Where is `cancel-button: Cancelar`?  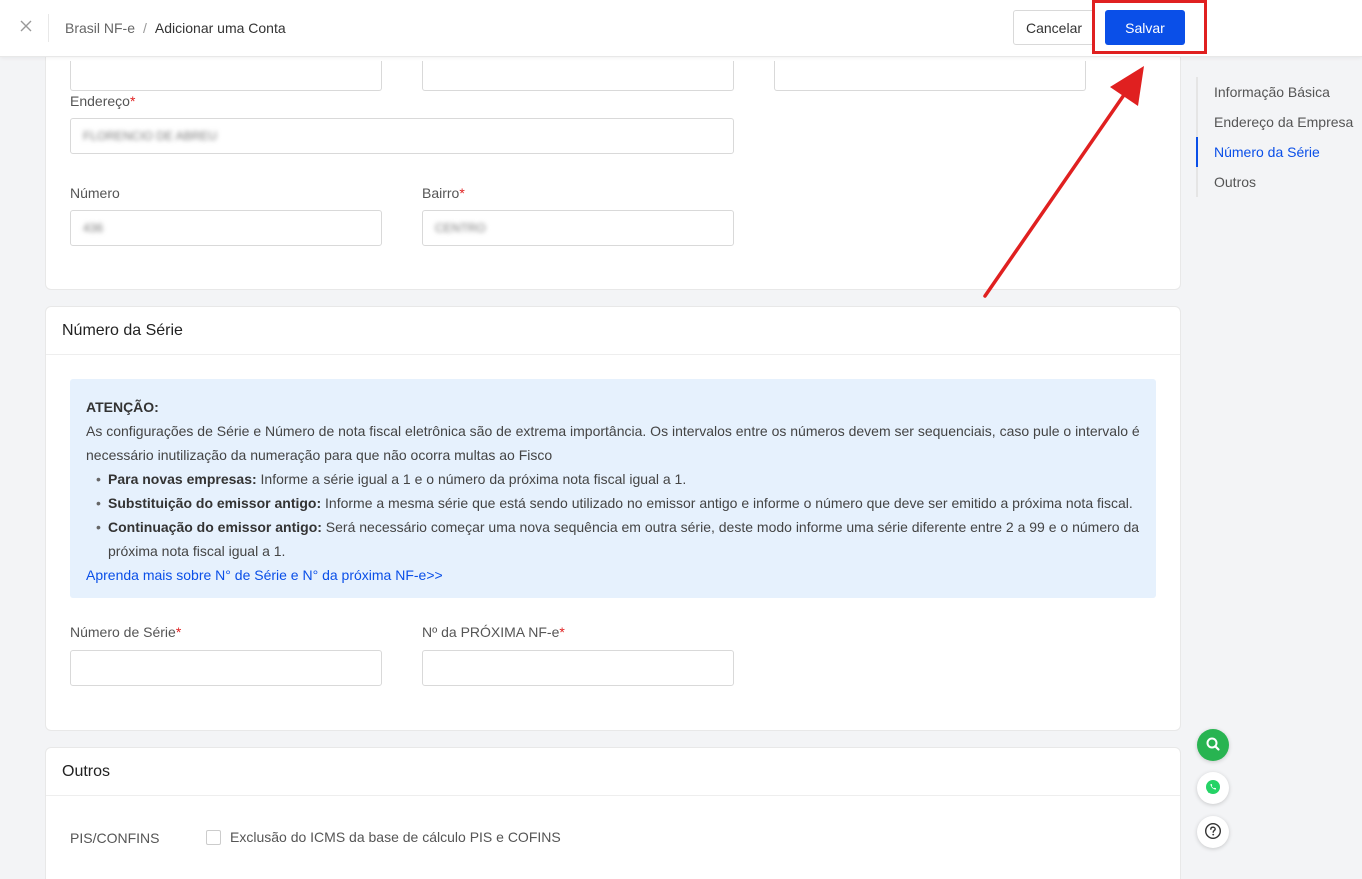 cancel-button: Cancelar is located at coordinates (1054, 27).